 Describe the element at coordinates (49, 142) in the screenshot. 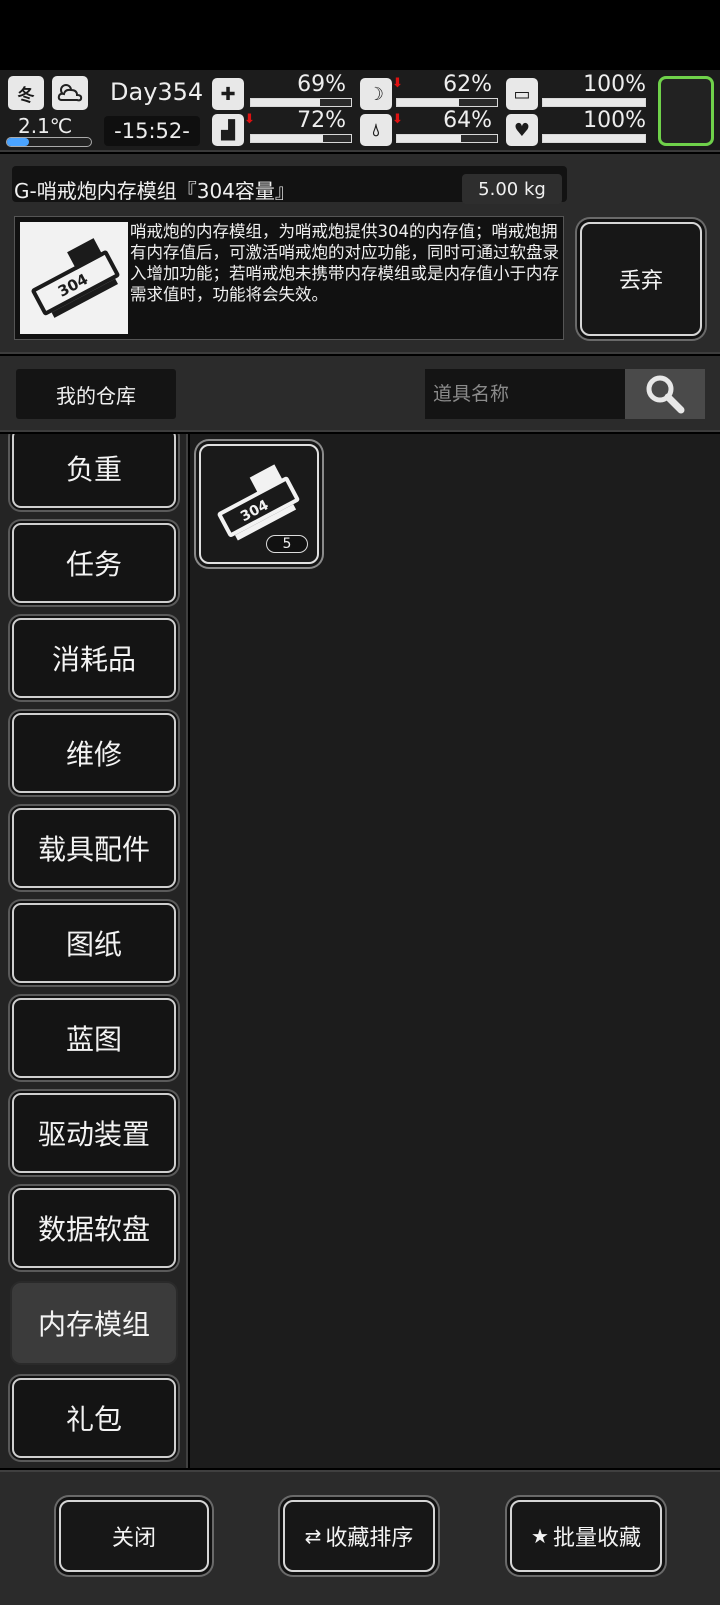

I see `temperature-bar` at that location.